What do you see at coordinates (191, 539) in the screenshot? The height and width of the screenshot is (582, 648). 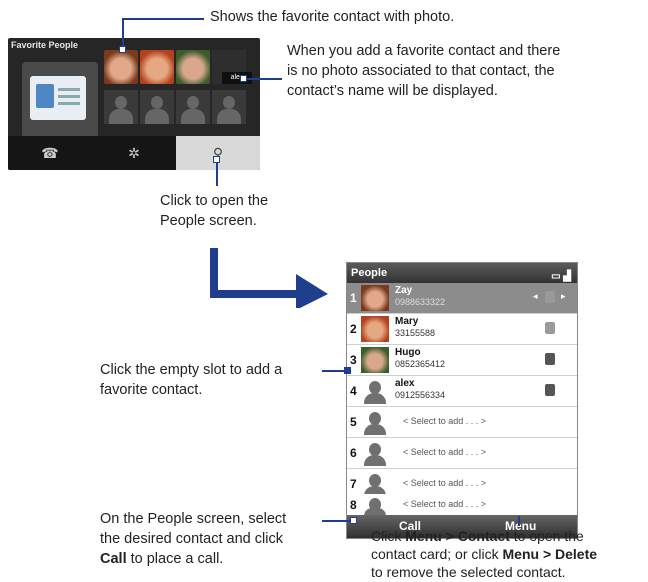 I see `annotation-call-2: the desired contact and click` at bounding box center [191, 539].